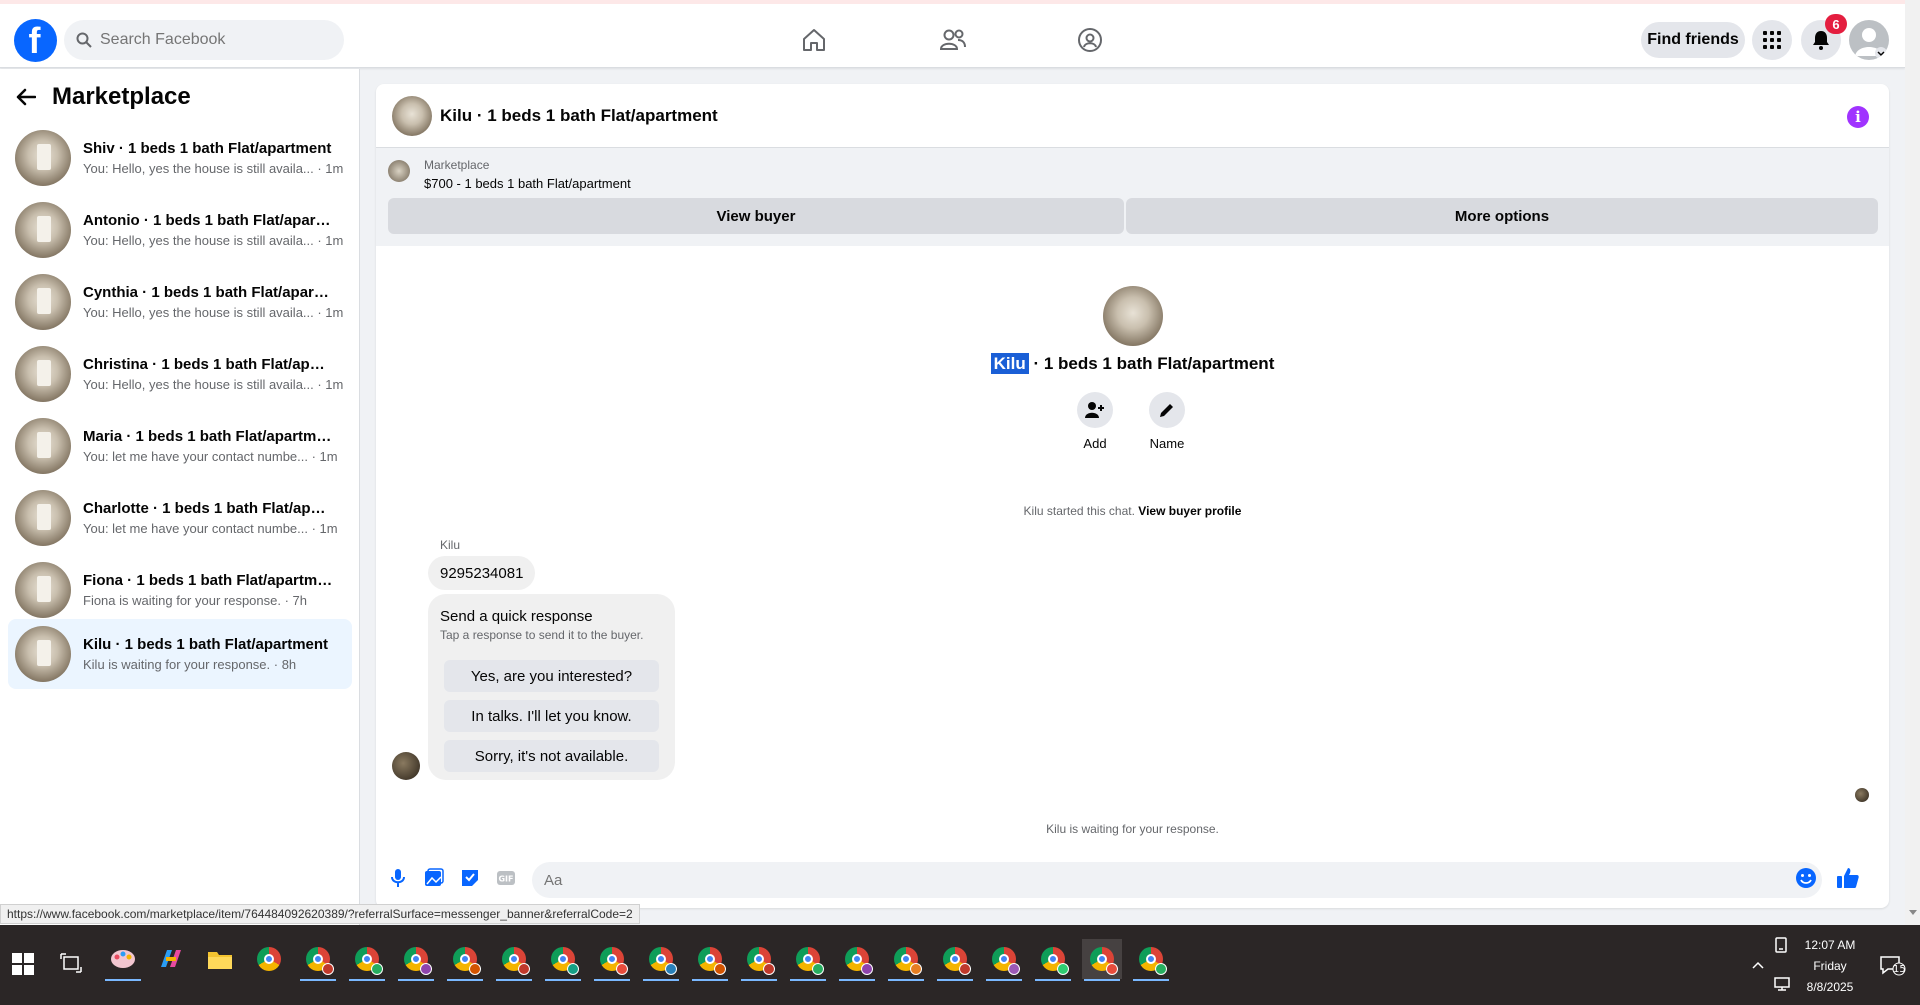 The height and width of the screenshot is (1005, 1920). What do you see at coordinates (506, 878) in the screenshot?
I see `gif-icon: GIF` at bounding box center [506, 878].